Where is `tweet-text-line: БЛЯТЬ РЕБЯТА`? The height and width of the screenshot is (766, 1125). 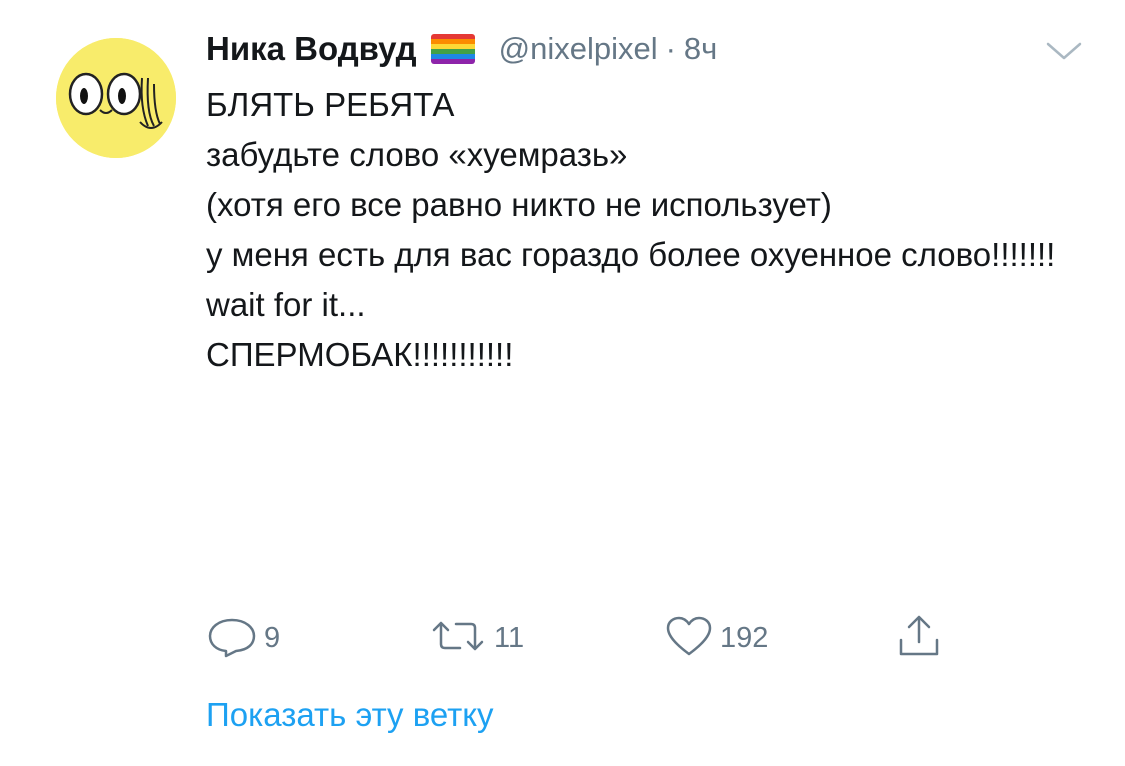
tweet-text-line: БЛЯТЬ РЕБЯТА is located at coordinates (330, 104).